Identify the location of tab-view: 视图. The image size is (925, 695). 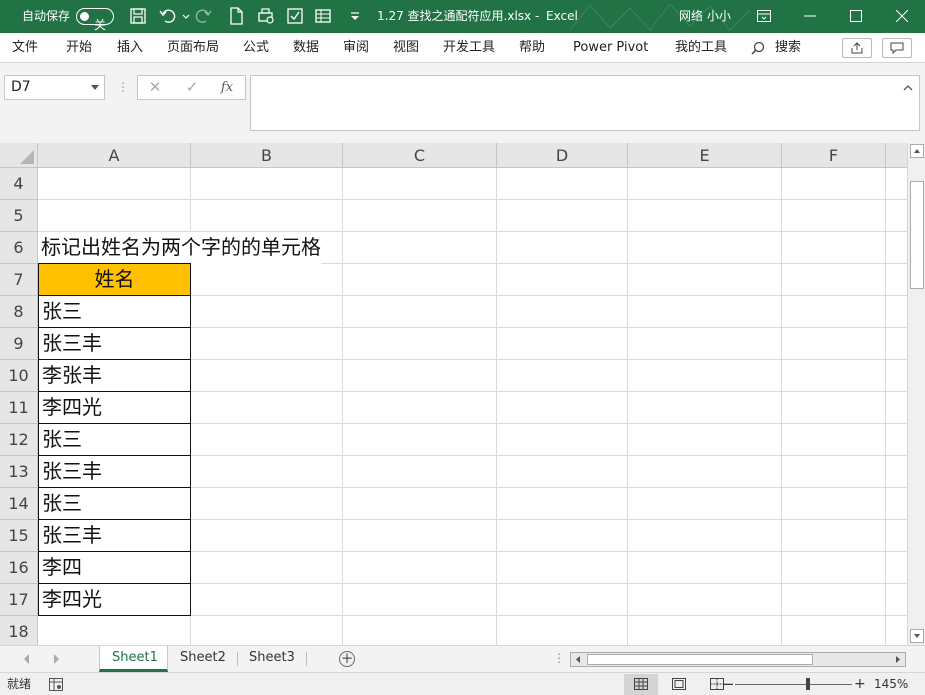
(406, 48).